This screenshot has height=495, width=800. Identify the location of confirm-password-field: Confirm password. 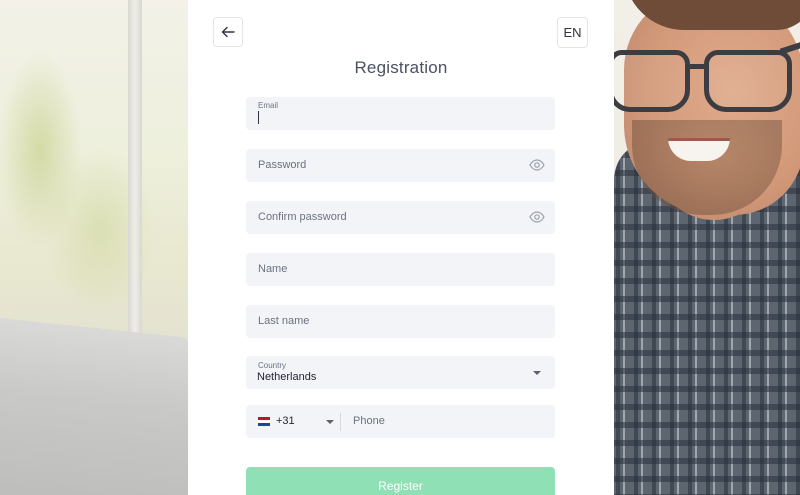
(400, 217).